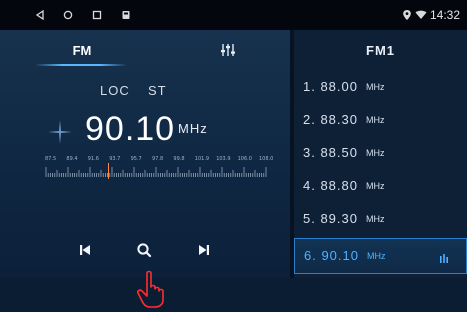 This screenshot has height=312, width=467. I want to click on home-icon, so click(68, 15).